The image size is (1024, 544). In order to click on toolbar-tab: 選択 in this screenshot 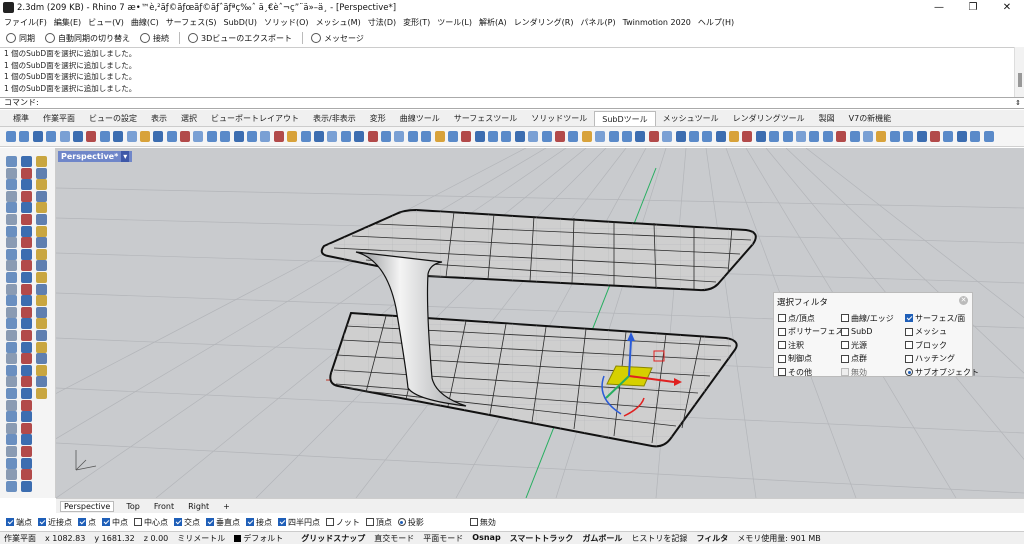, I will do `click(189, 118)`.